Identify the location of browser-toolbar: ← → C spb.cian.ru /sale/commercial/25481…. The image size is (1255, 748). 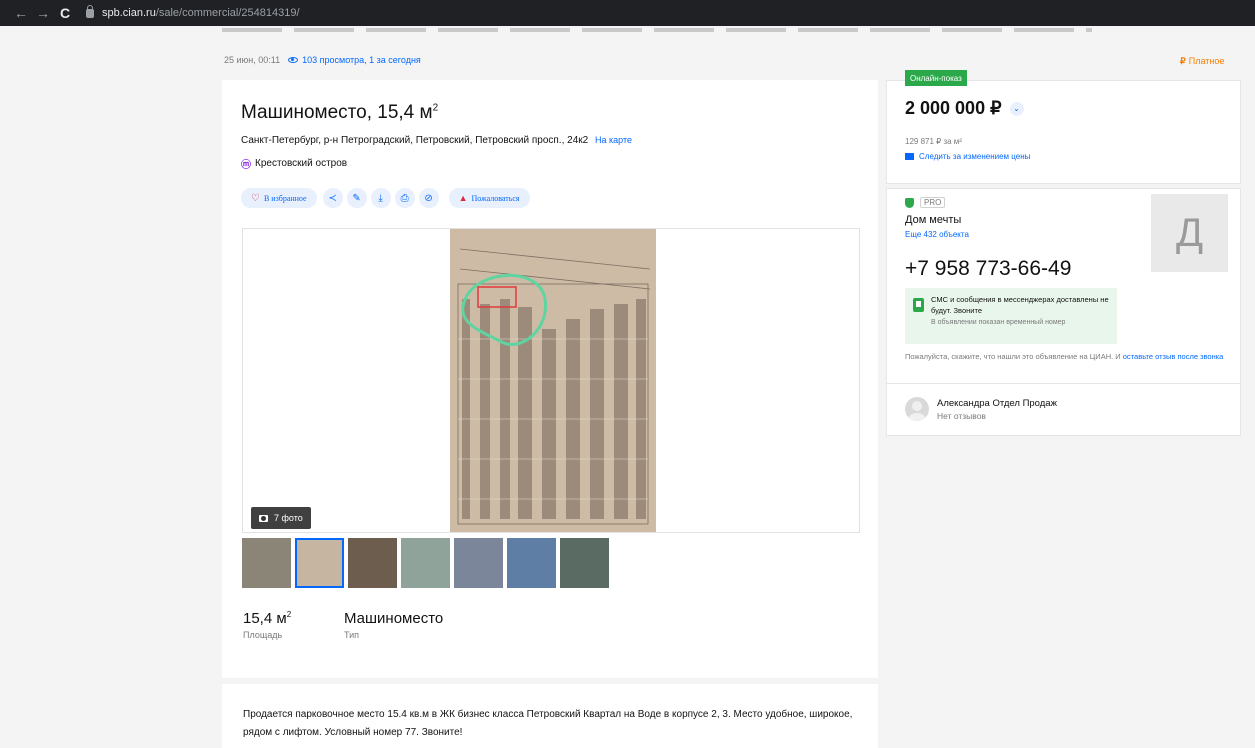
(627, 13).